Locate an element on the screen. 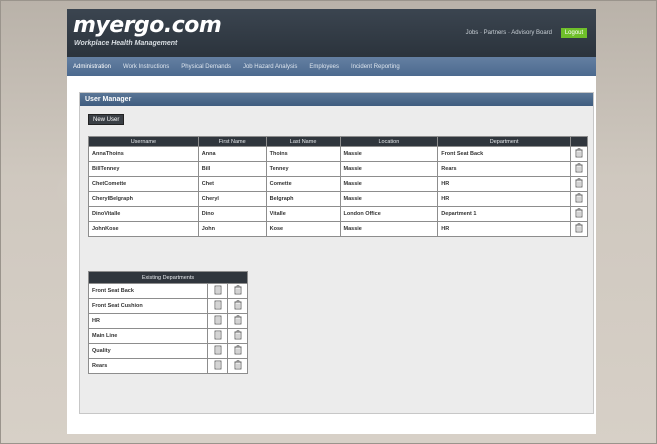 The width and height of the screenshot is (657, 444). department-name: Front Seat Back is located at coordinates (148, 291).